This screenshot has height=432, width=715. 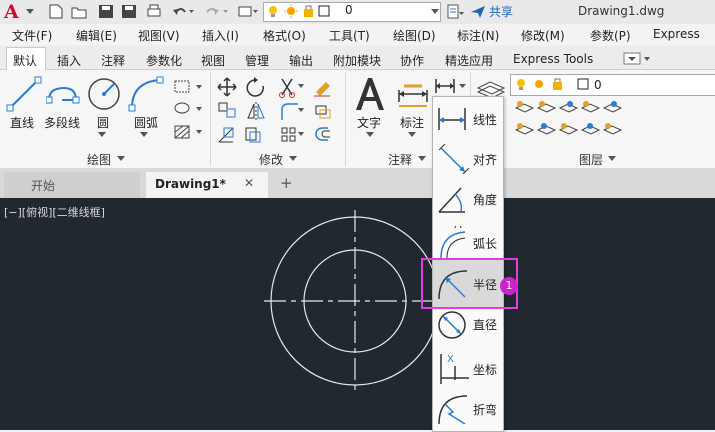 What do you see at coordinates (413, 96) in the screenshot?
I see `dimension-icon` at bounding box center [413, 96].